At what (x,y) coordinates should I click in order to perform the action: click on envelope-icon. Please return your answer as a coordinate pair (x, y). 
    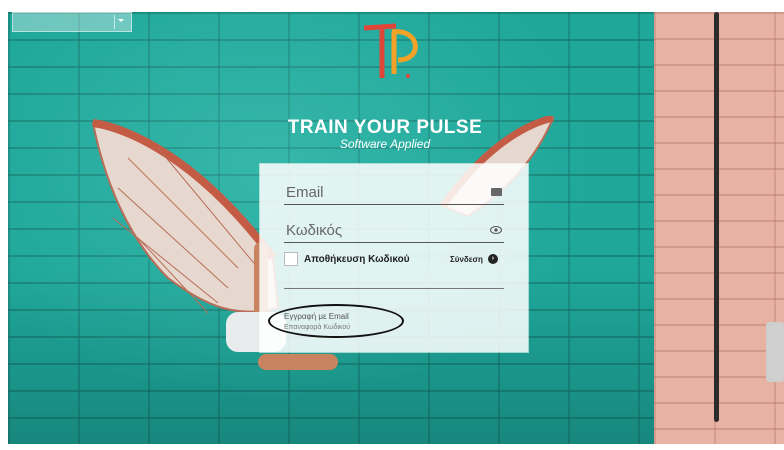
    Looking at the image, I should click on (496, 193).